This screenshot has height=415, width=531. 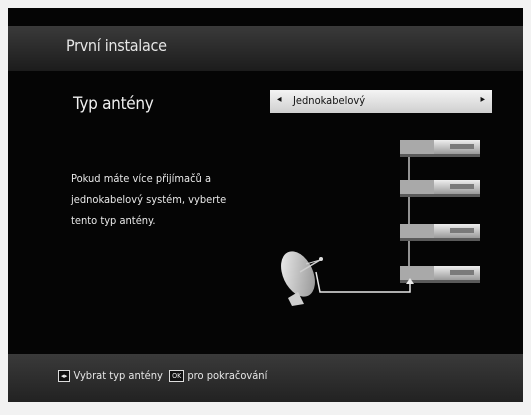 I want to click on satellite-dish-icon, so click(x=302, y=278).